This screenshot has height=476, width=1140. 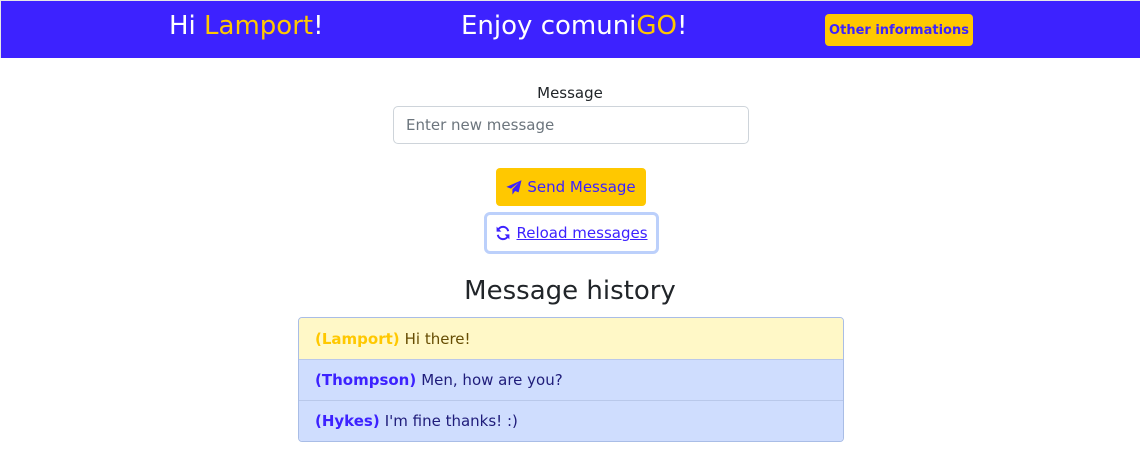 What do you see at coordinates (451, 421) in the screenshot?
I see `message-text: I'm fine thanks! :)` at bounding box center [451, 421].